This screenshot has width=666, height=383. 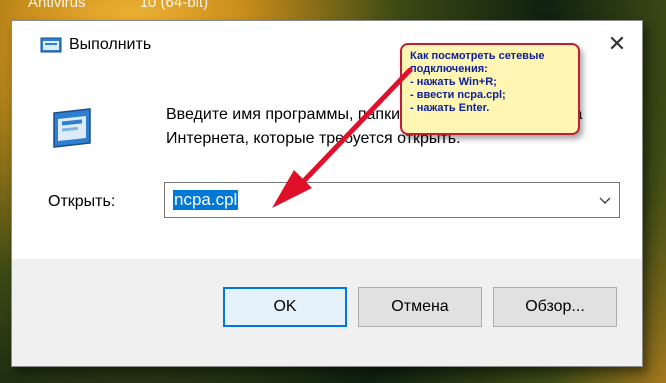 What do you see at coordinates (72, 128) in the screenshot?
I see `run-large-icon` at bounding box center [72, 128].